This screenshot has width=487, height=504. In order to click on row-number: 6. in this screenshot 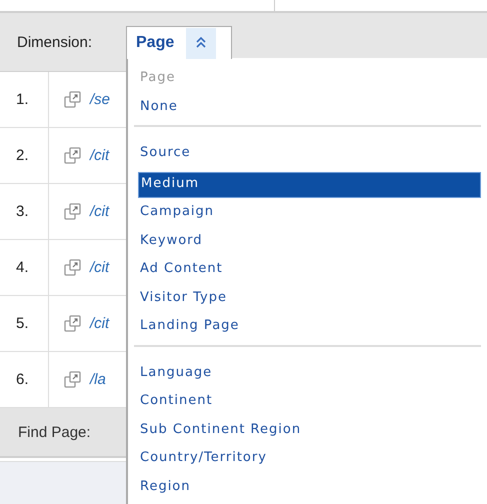, I will do `click(24, 379)`.